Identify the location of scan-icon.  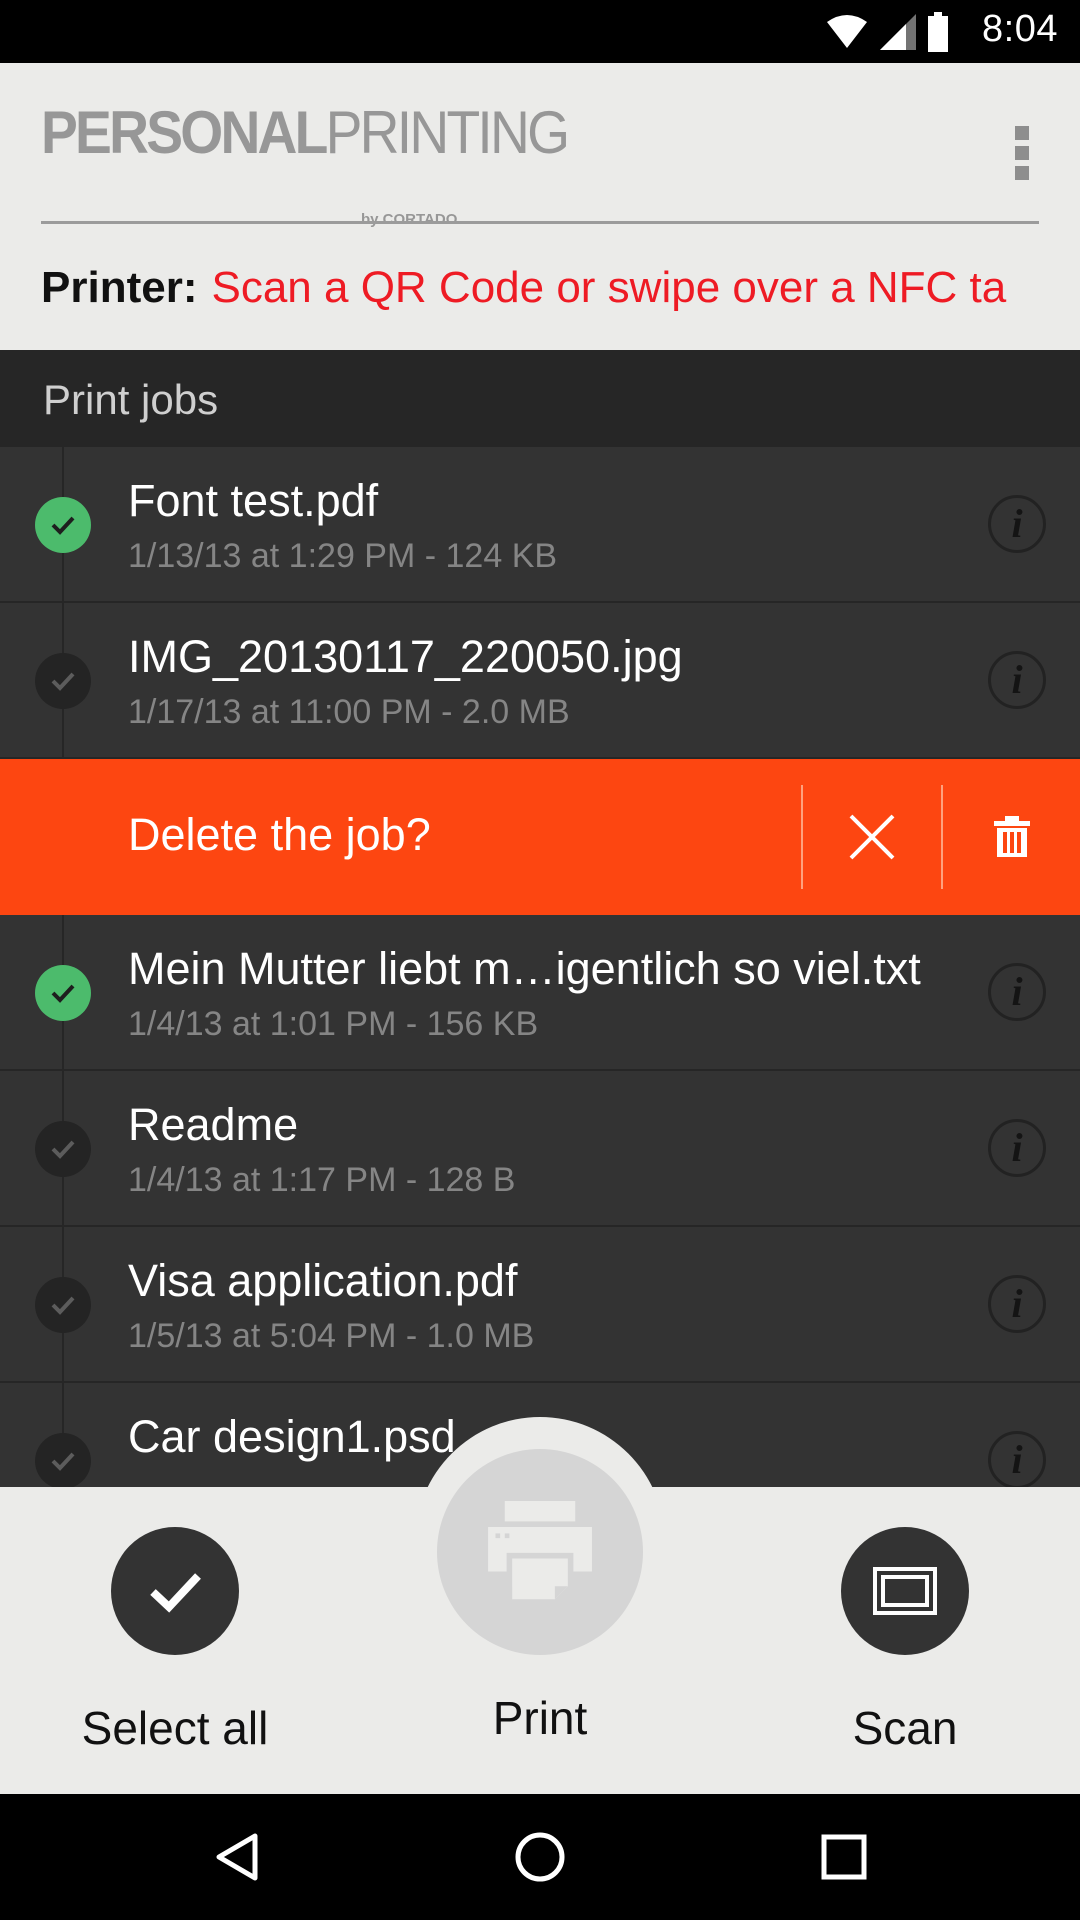
(905, 1591).